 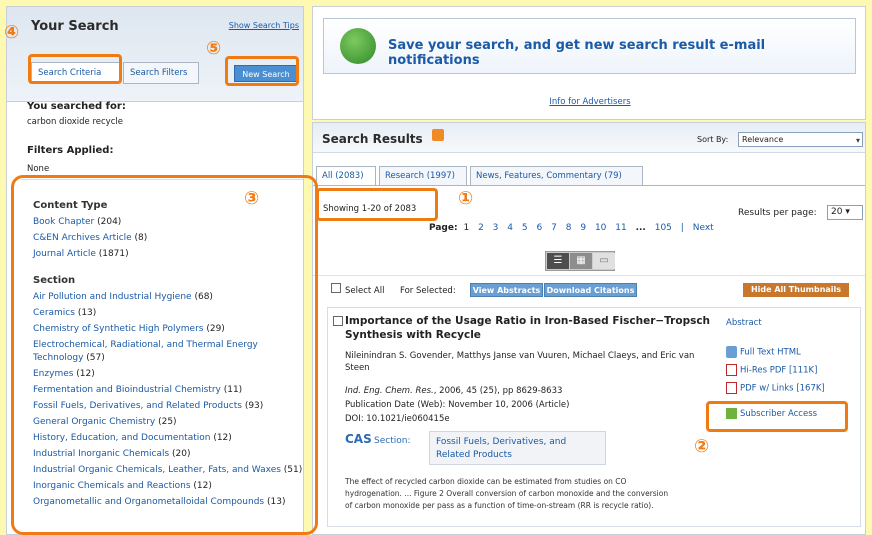 I want to click on page-link: 5, so click(x=525, y=228).